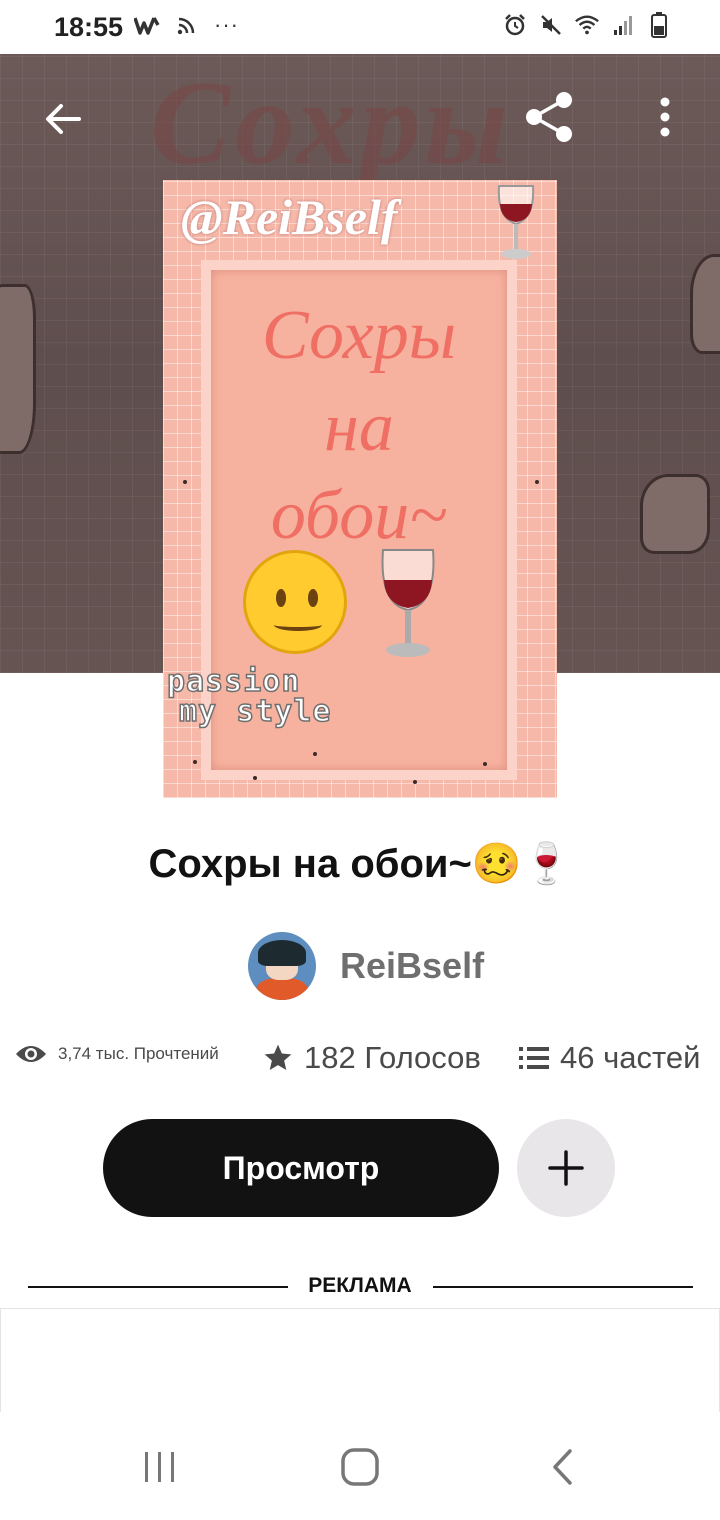 This screenshot has width=720, height=1520. I want to click on more-options-button, so click(665, 117).